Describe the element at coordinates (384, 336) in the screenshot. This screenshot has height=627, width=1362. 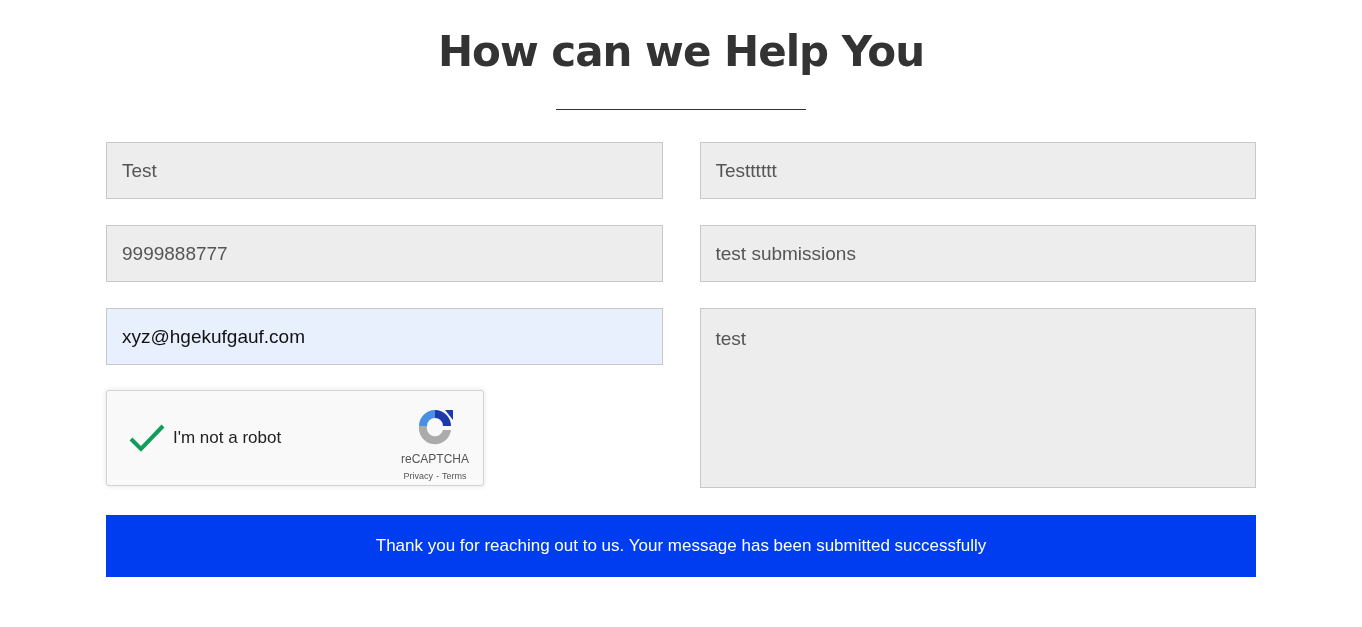
I see `input-field: xyz@hgekufgauf.com` at that location.